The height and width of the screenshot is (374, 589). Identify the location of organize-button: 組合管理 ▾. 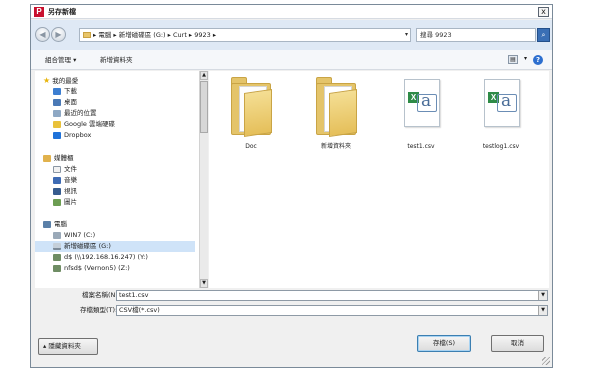
(60, 60).